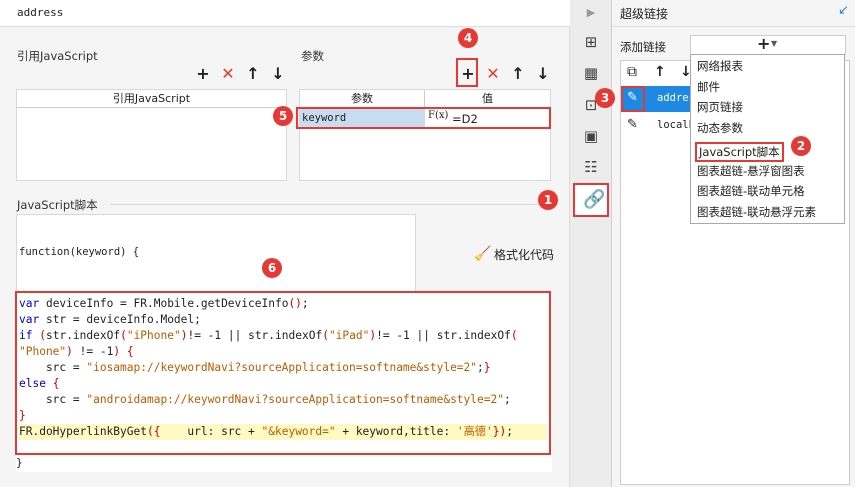  What do you see at coordinates (312, 56) in the screenshot?
I see `params-label: 参数` at bounding box center [312, 56].